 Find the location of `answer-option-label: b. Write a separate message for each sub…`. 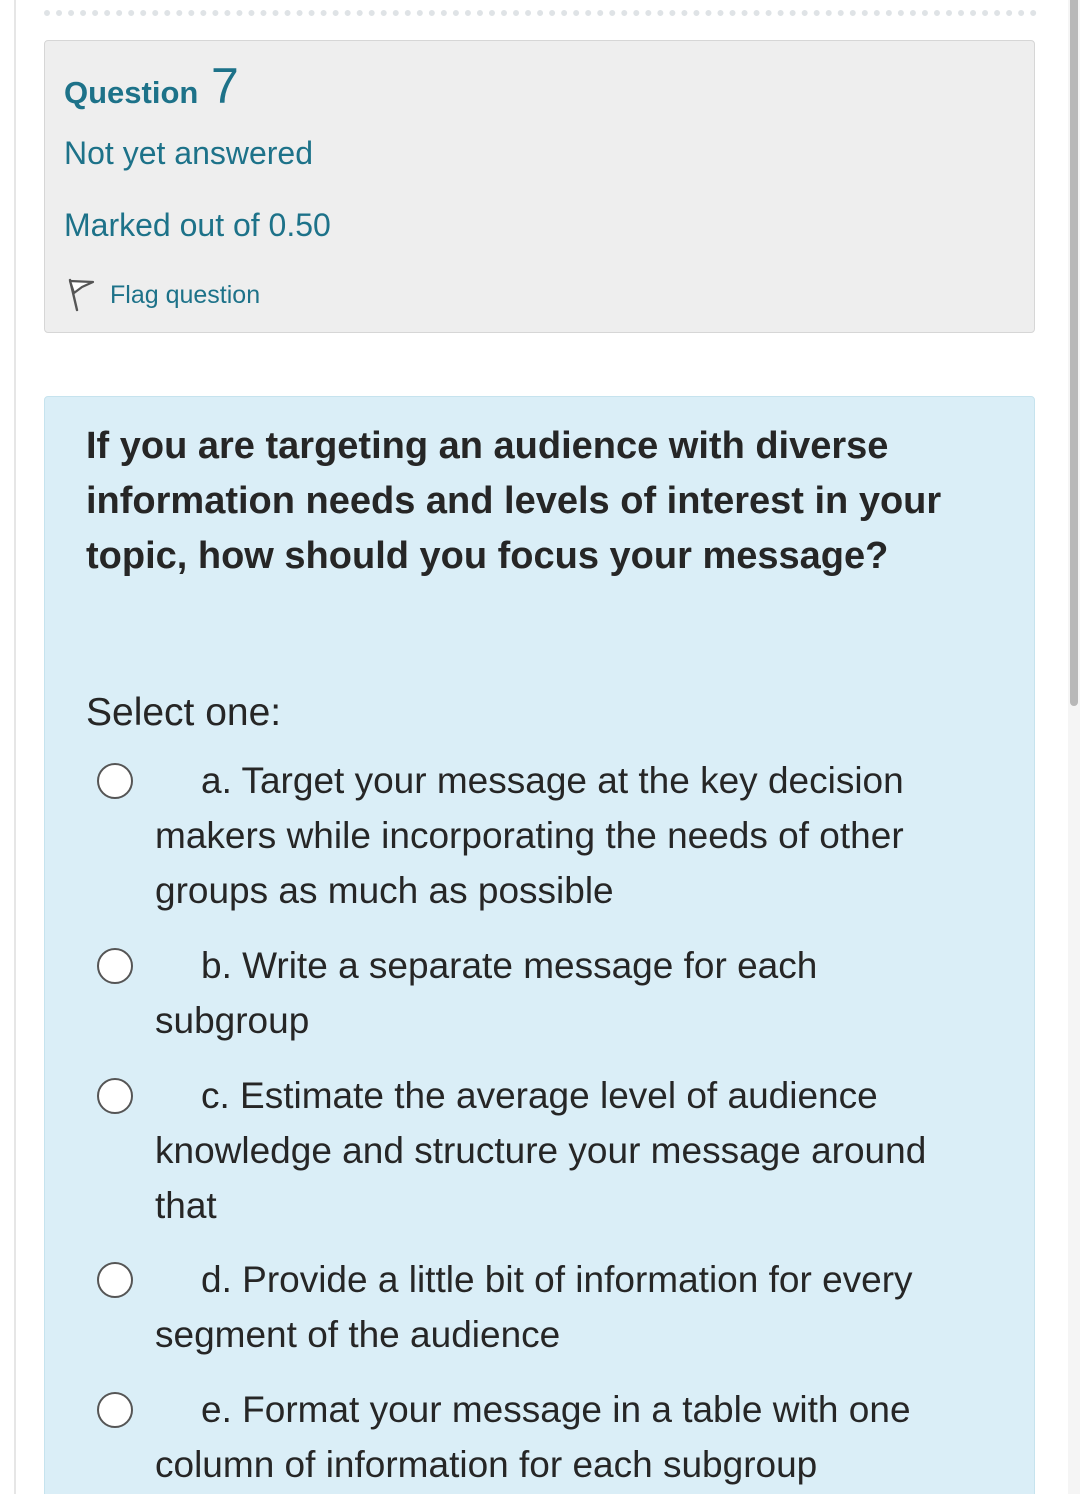

answer-option-label: b. Write a separate message for each sub… is located at coordinates (486, 993).